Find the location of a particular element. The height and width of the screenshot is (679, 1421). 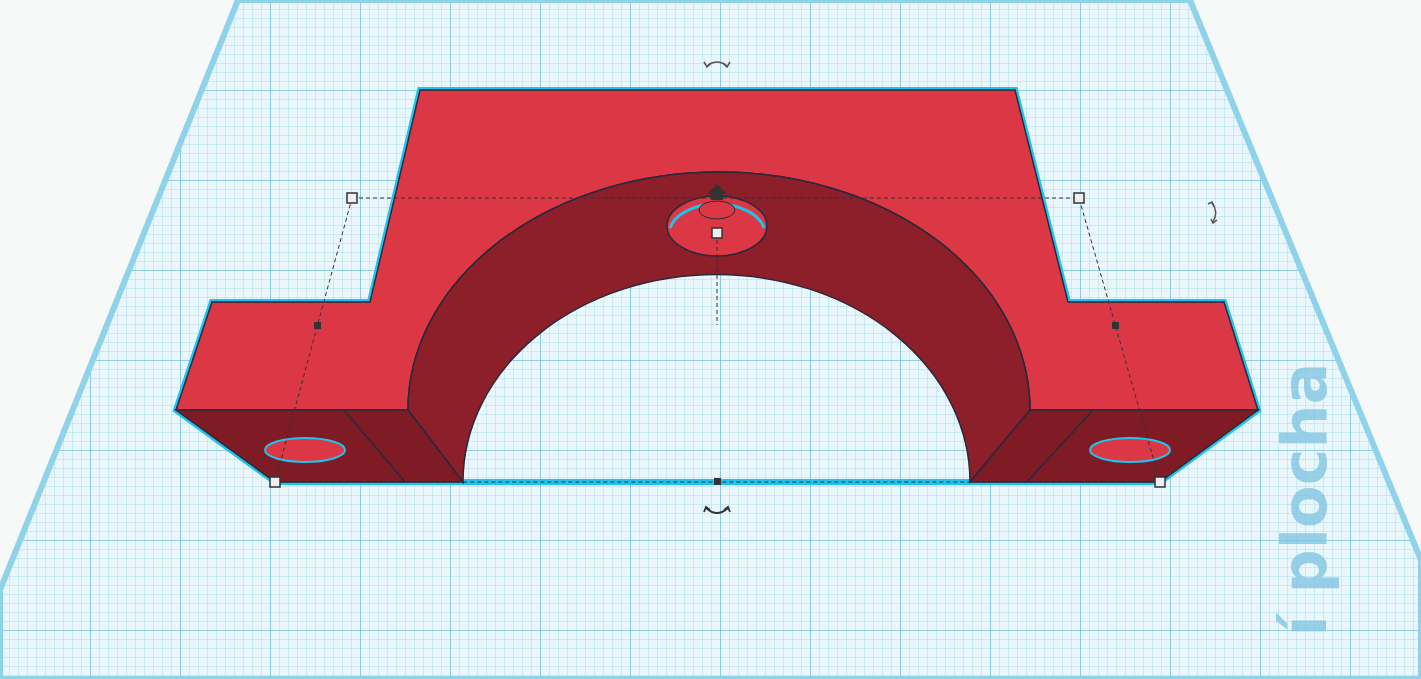

workplane-label: í plocha is located at coordinates (1305, 499).